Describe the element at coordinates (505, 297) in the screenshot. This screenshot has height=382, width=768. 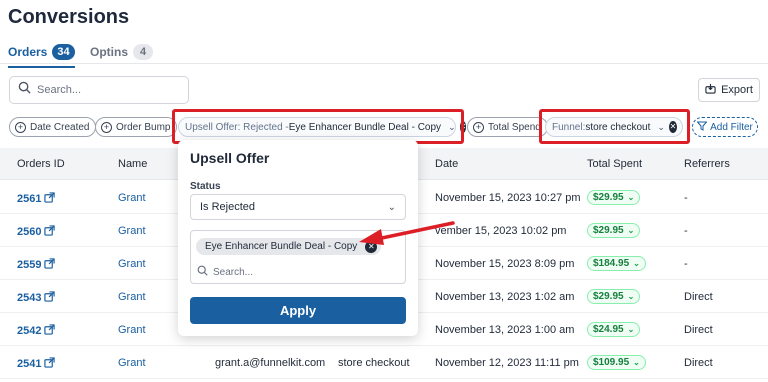
I see `order-date: November 13, 2023 1:02 am` at that location.